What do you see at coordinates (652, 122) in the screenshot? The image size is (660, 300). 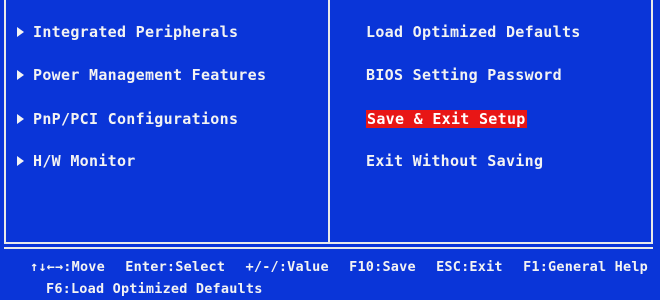 I see `frame-right-border` at bounding box center [652, 122].